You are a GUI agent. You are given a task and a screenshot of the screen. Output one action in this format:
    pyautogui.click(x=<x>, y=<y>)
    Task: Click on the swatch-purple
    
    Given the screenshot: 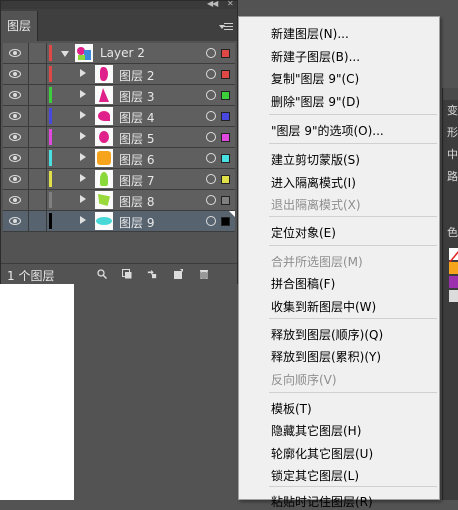 What is the action you would take?
    pyautogui.click(x=453, y=282)
    